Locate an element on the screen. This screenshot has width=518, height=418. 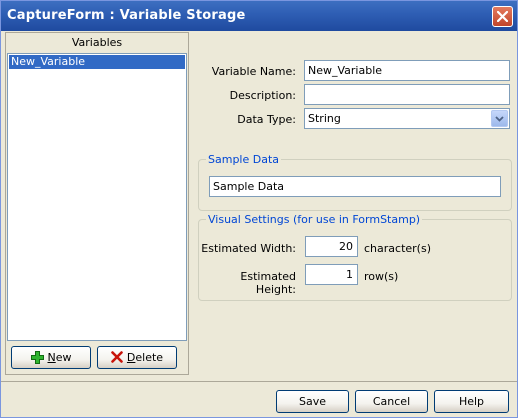
dropdown-button is located at coordinates (499, 118).